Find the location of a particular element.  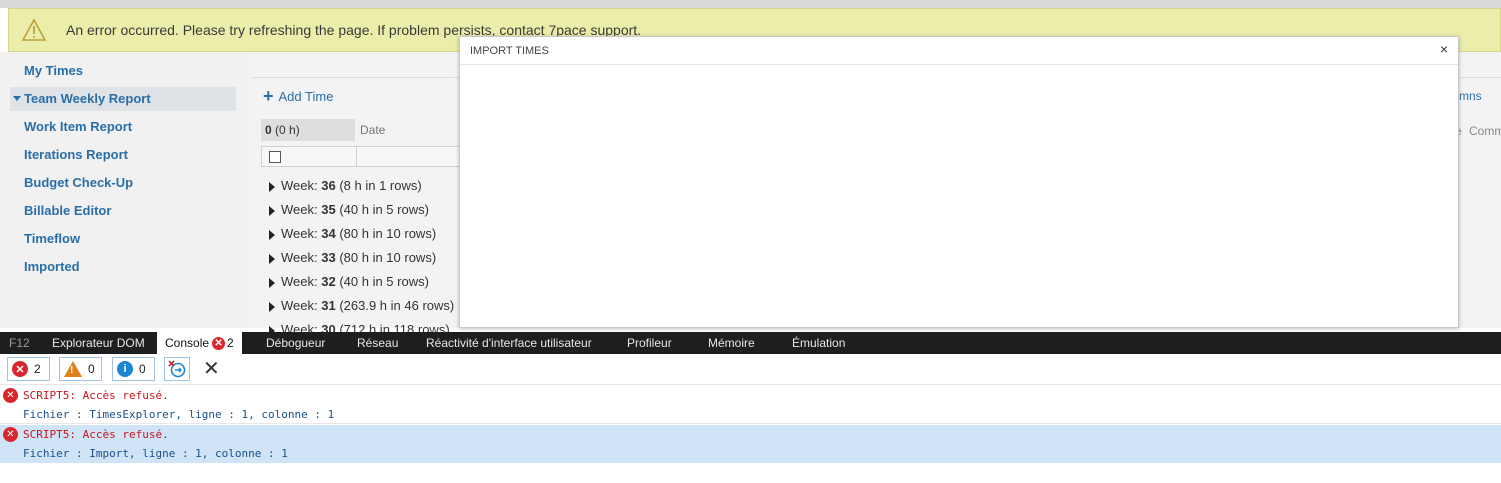

clear-on-navigate-button is located at coordinates (177, 369).